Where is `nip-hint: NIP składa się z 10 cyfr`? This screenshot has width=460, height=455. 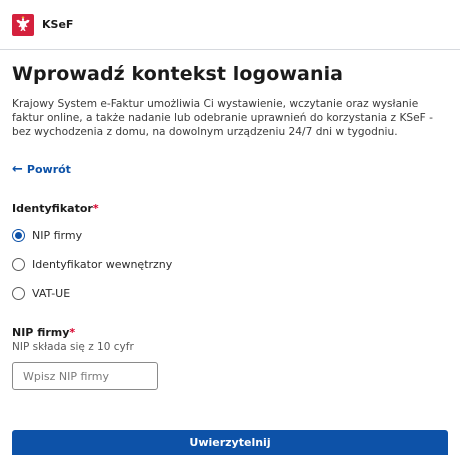
nip-hint: NIP składa się z 10 cyfr is located at coordinates (73, 347).